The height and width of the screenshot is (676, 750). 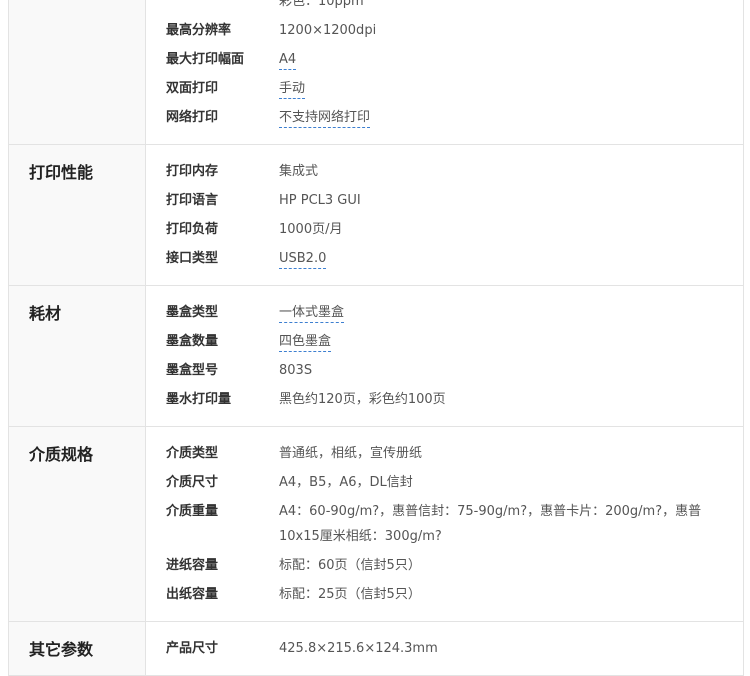 I want to click on spec-value: 黑色约120页，彩色约100页, so click(x=362, y=399).